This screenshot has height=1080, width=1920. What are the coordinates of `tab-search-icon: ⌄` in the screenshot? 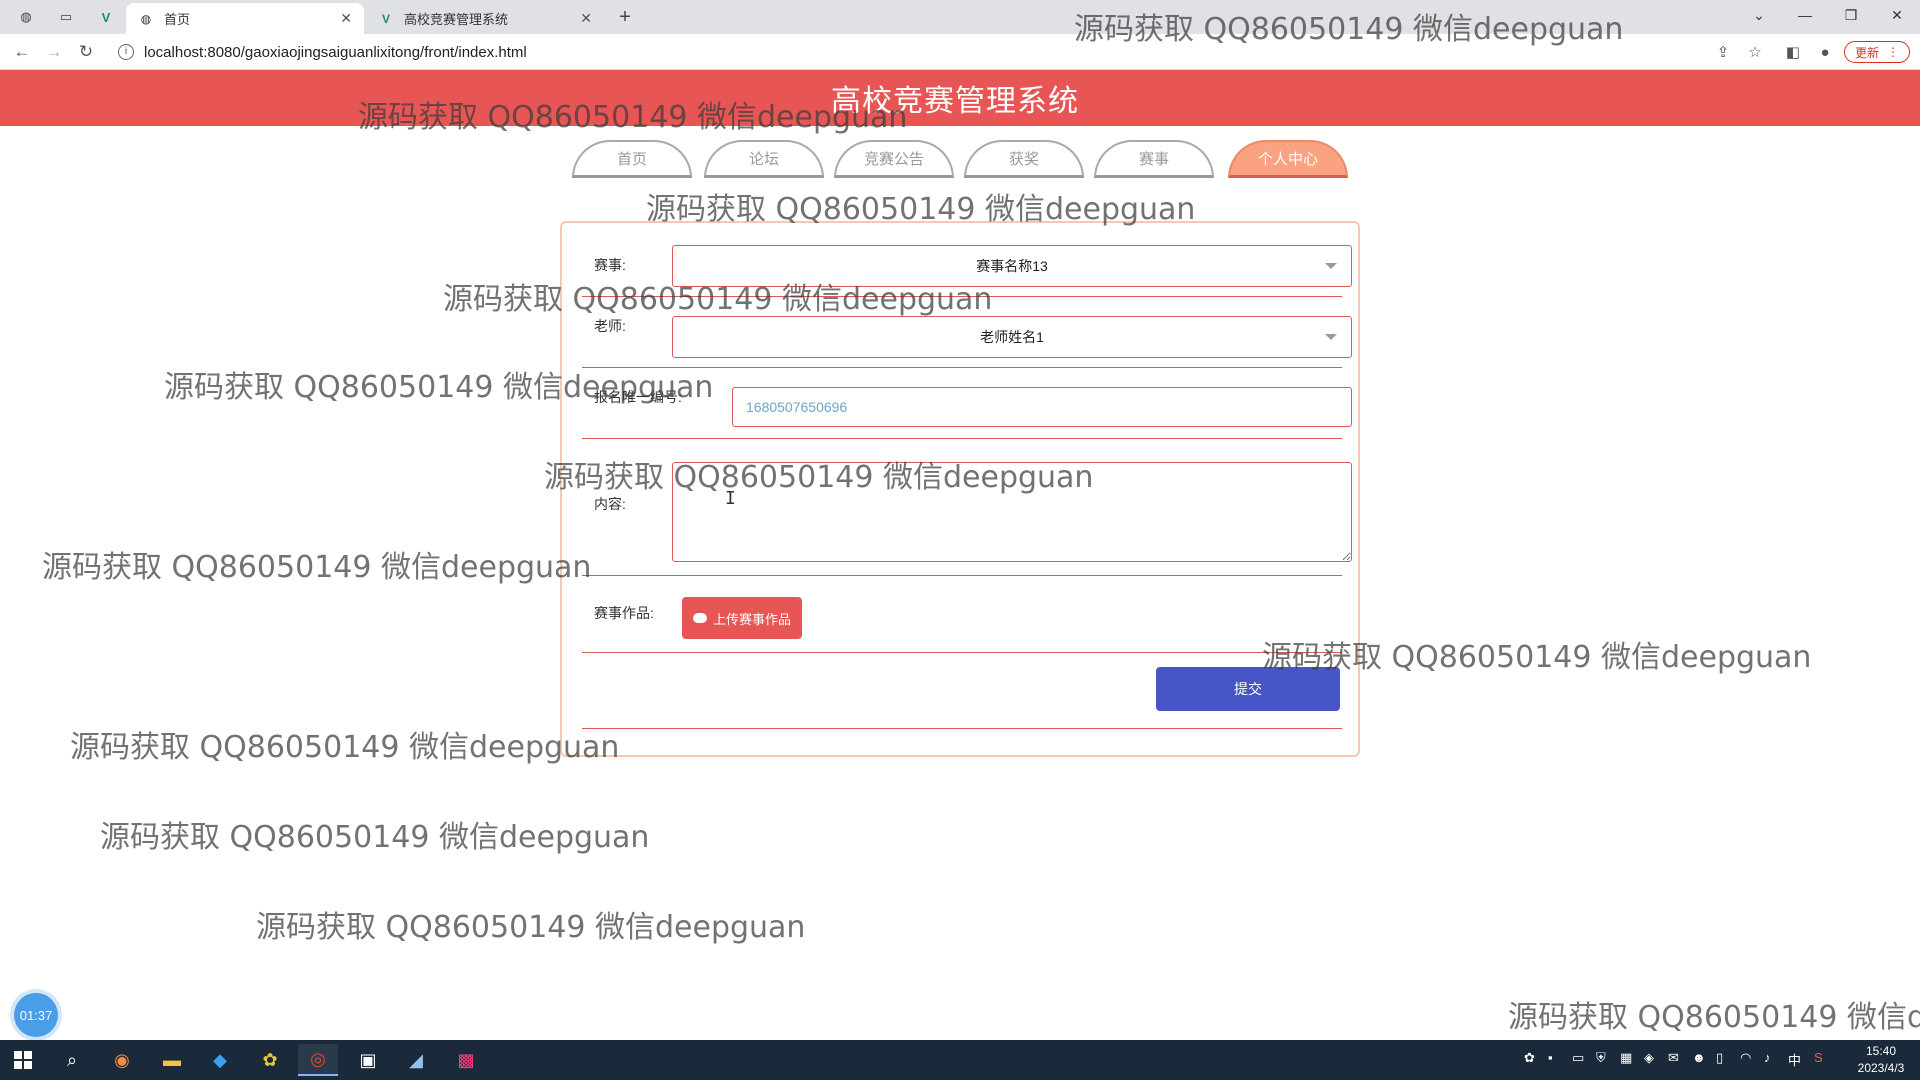 It's located at (1759, 15).